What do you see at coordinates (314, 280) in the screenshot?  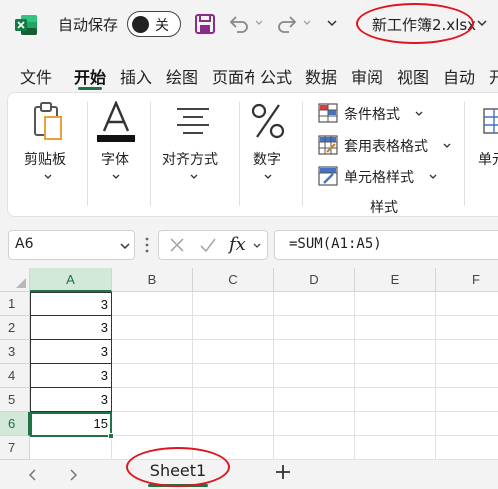 I see `column-header-d: D` at bounding box center [314, 280].